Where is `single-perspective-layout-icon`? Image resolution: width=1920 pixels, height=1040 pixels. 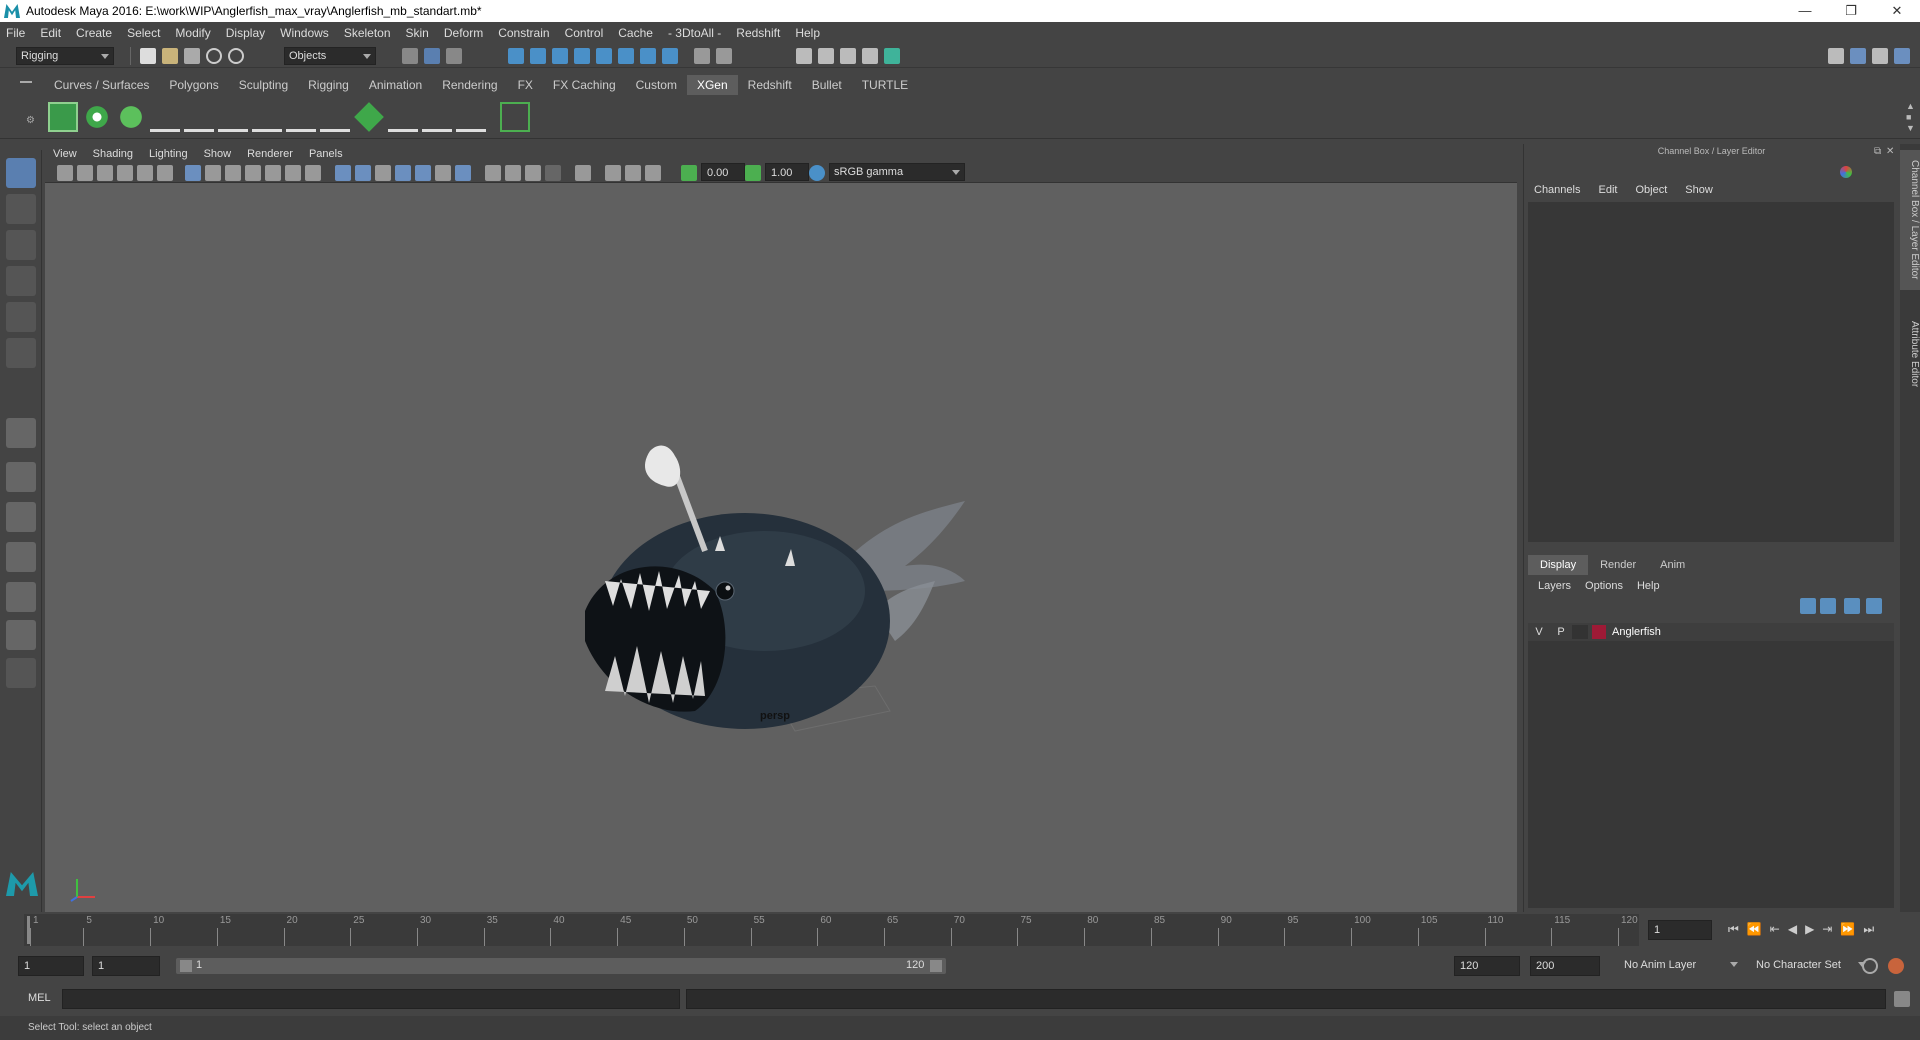 single-perspective-layout-icon is located at coordinates (21, 433).